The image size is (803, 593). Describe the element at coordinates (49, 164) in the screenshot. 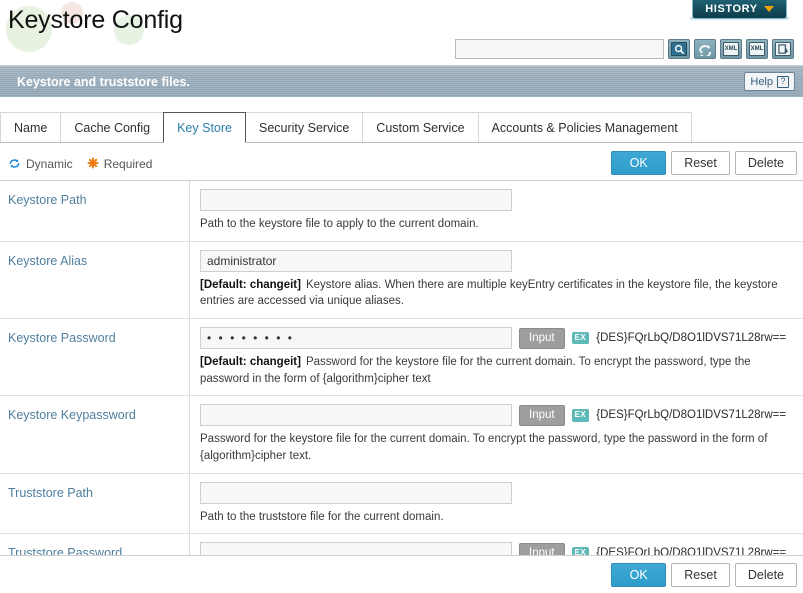

I see `legend-dynamic-label: Dynamic` at that location.